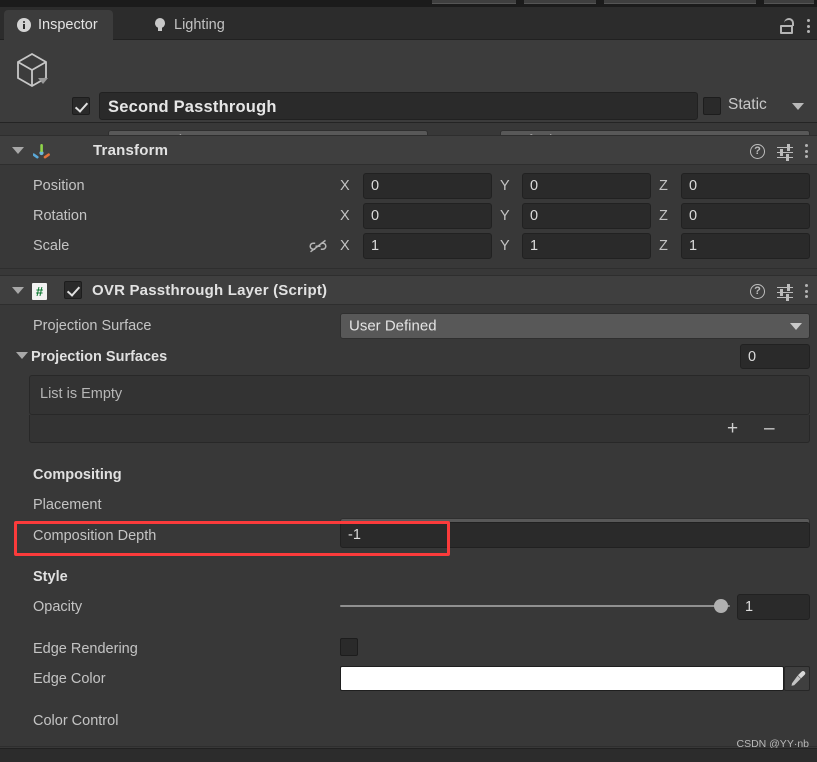 The width and height of the screenshot is (817, 762). I want to click on scale-x-input: 1, so click(427, 246).